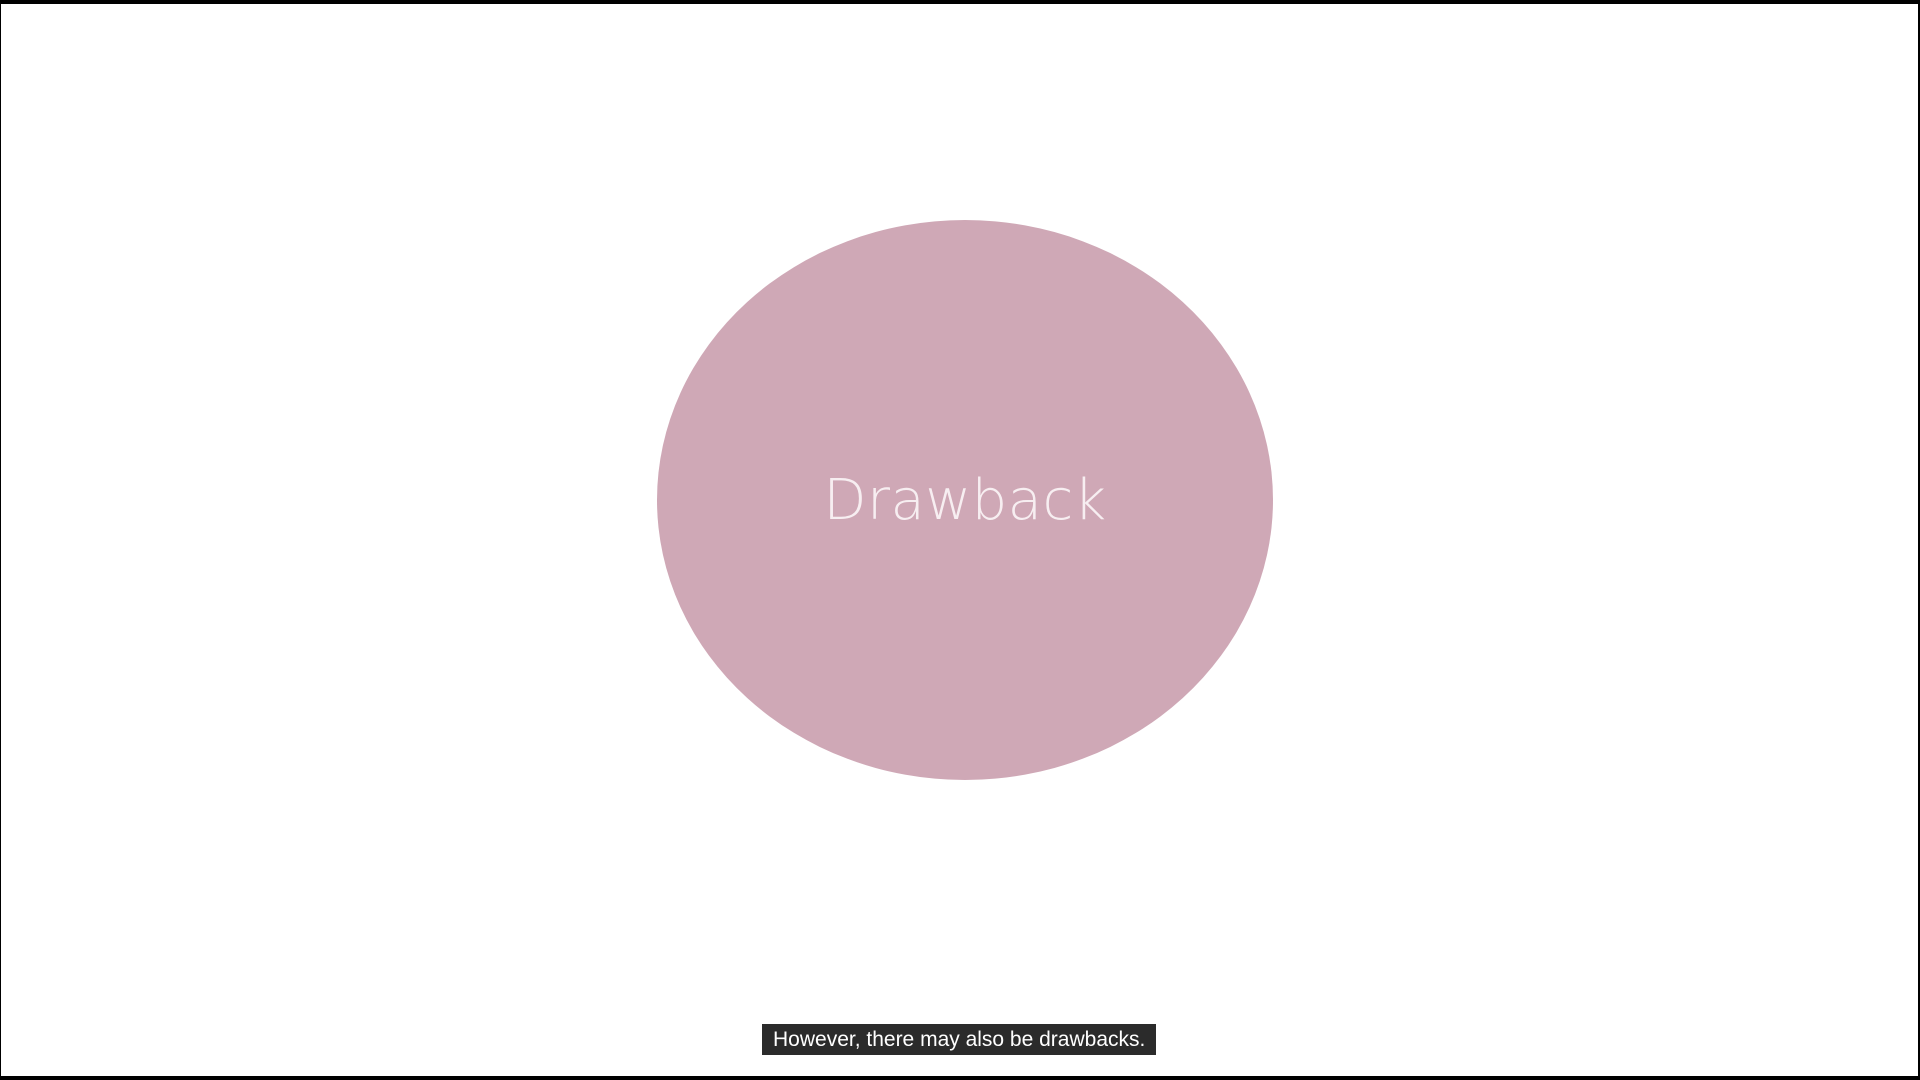  I want to click on subtitle-caption: However, there may also be drawbacks., so click(959, 1039).